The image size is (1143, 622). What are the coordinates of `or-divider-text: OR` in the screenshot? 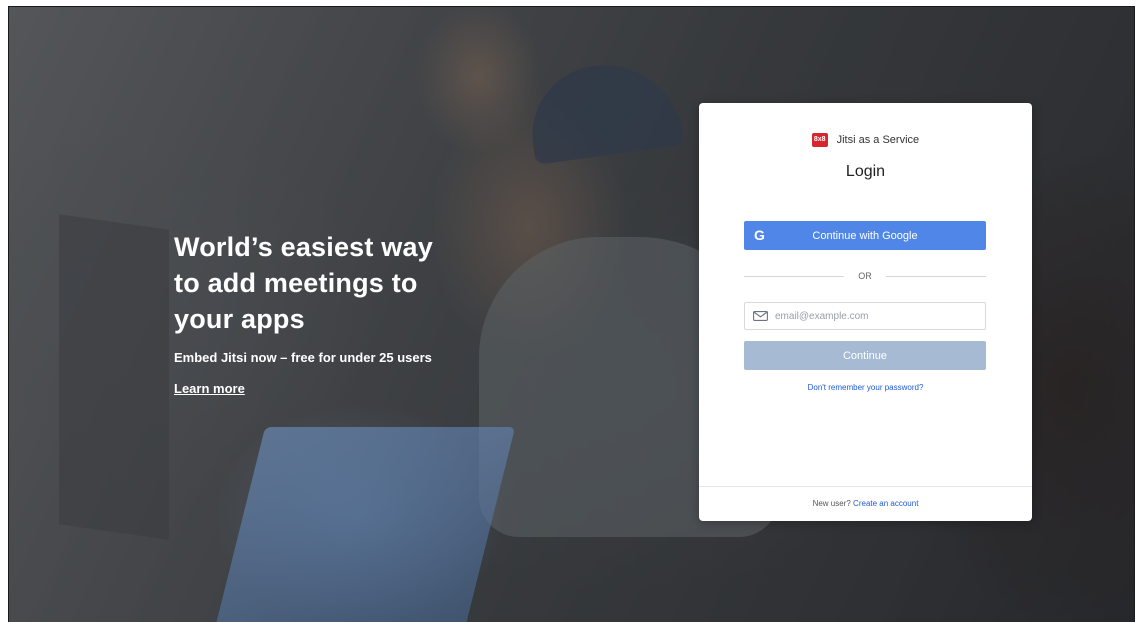 It's located at (865, 276).